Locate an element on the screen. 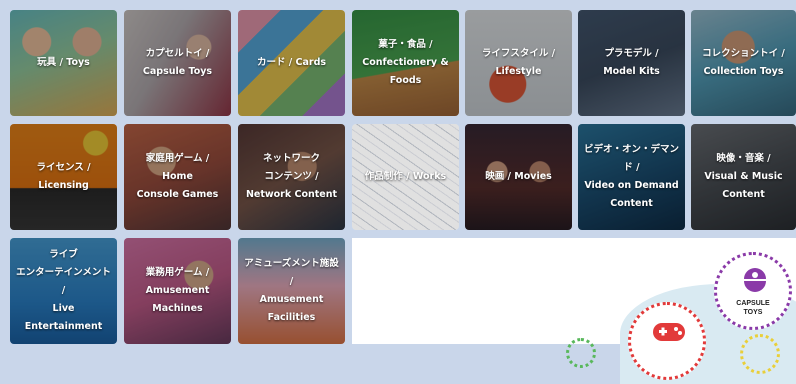 The image size is (796, 384). tile-licensing: ライセンス / Licensing is located at coordinates (63, 177).